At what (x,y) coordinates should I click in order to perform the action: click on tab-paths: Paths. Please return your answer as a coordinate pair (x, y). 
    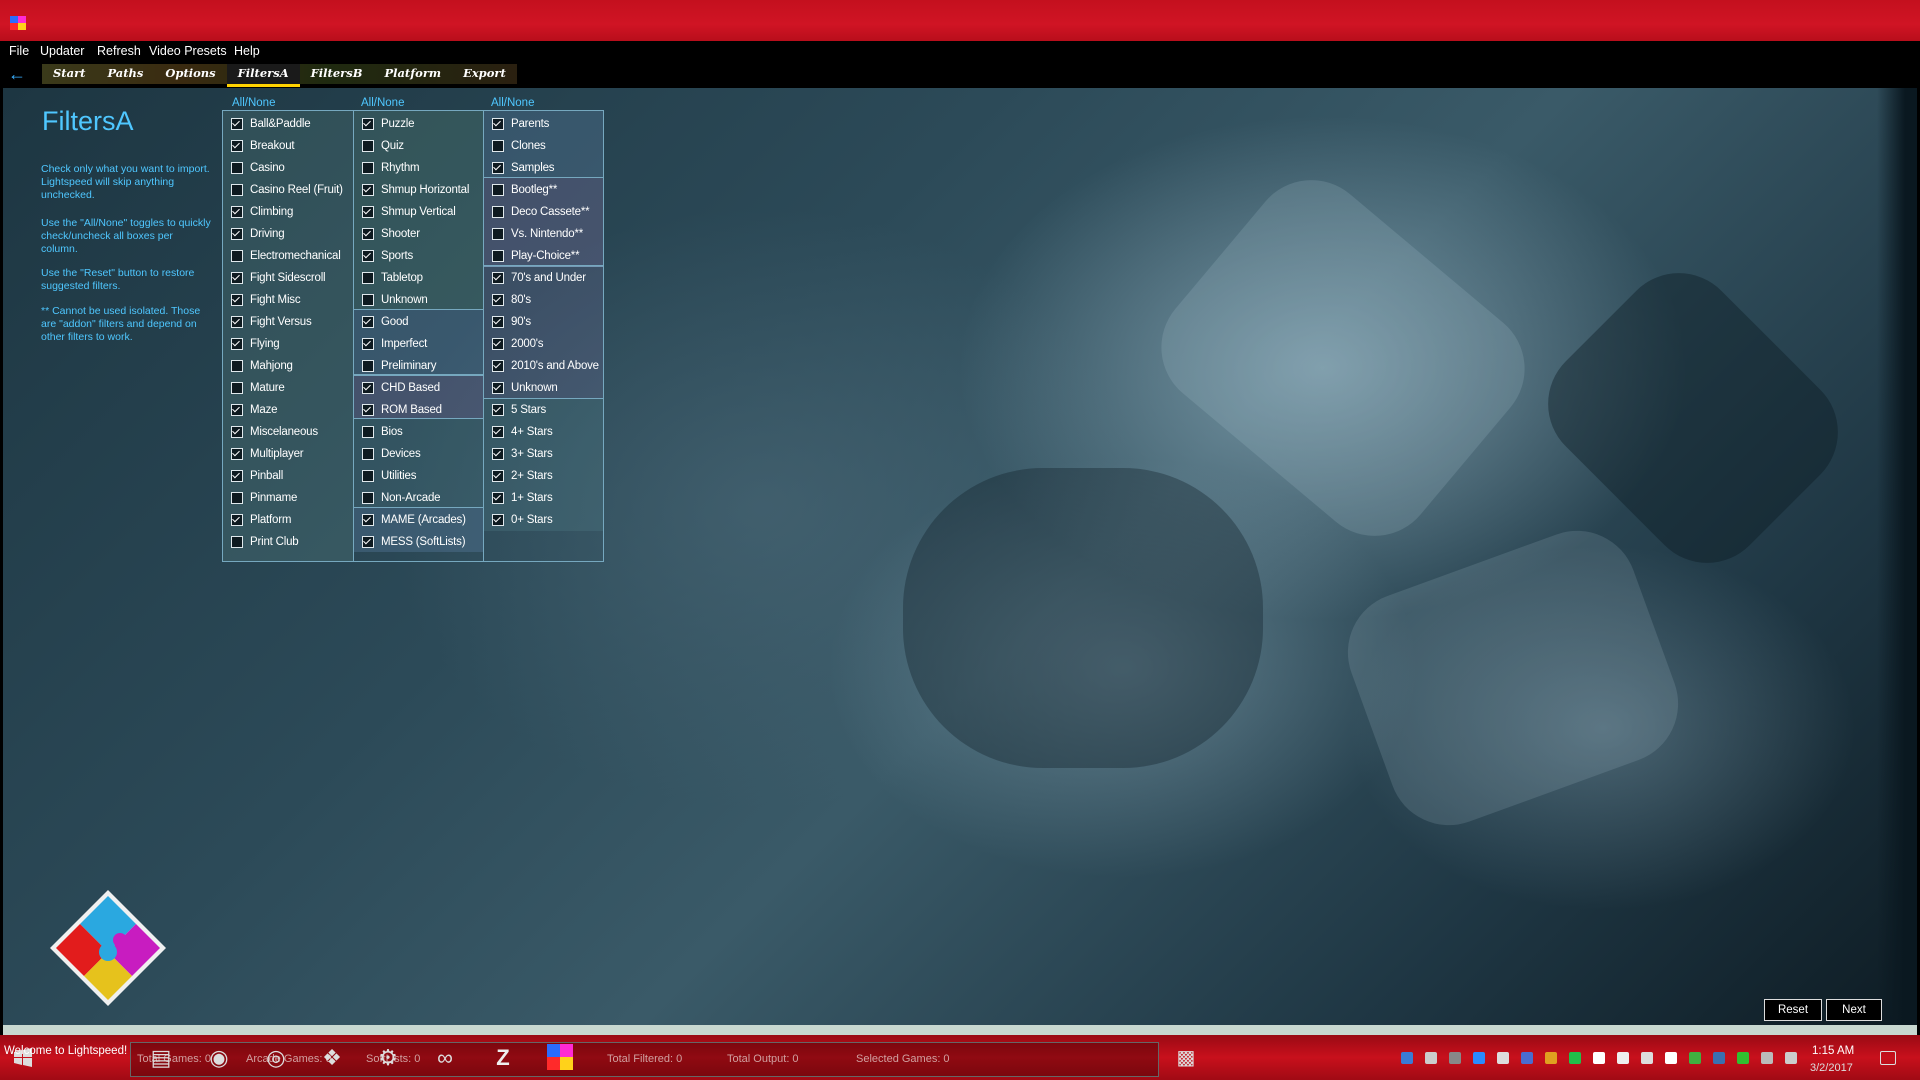
    Looking at the image, I should click on (125, 74).